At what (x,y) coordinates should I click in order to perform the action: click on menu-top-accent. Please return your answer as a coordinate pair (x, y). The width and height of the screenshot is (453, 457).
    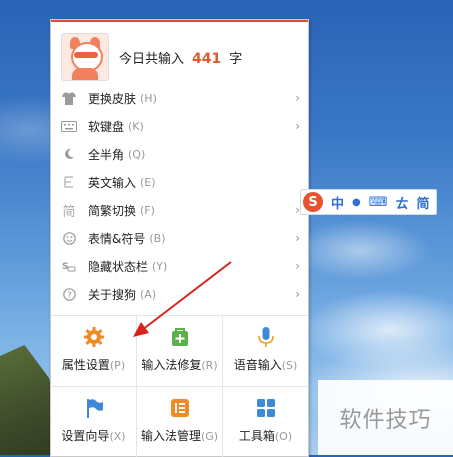
    Looking at the image, I should click on (179, 21).